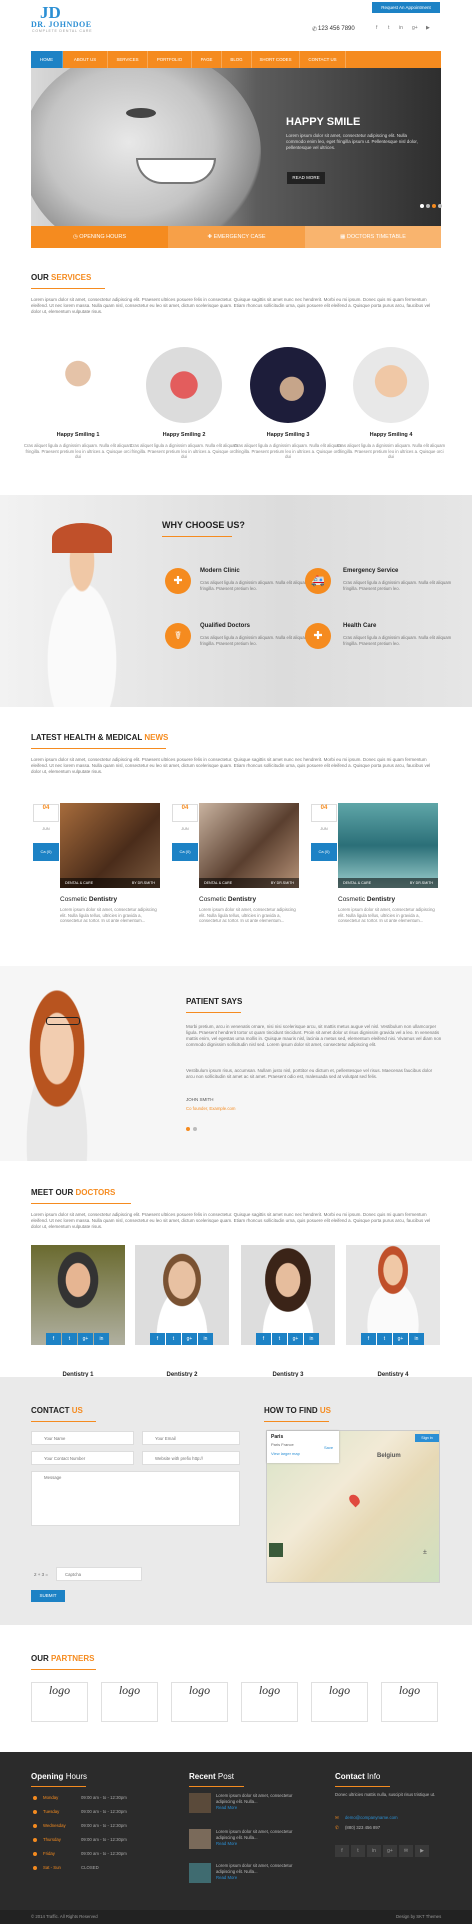  Describe the element at coordinates (285, 1453) in the screenshot. I see `map-larger-link: View larger map` at that location.